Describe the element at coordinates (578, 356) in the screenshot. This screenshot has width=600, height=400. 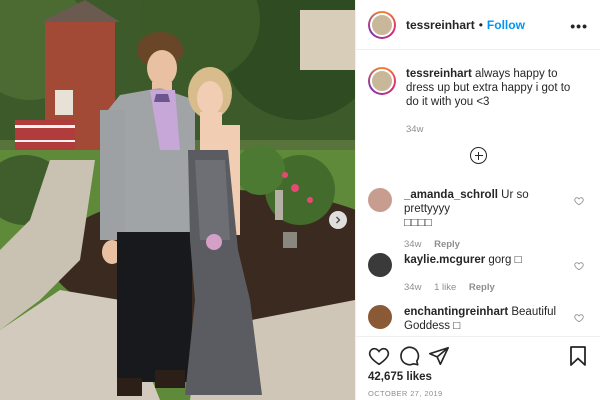
I see `bookmark-icon` at that location.